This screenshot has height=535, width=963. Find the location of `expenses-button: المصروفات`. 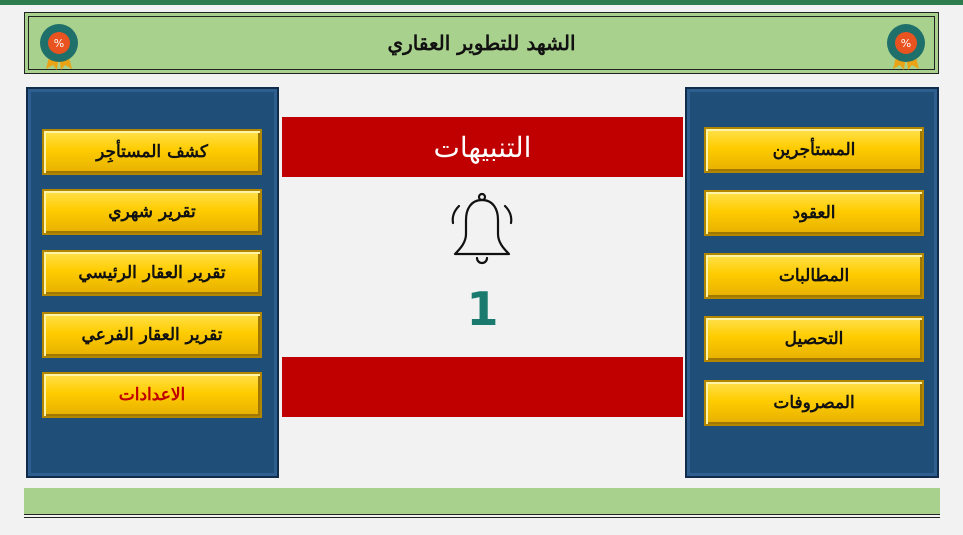

expenses-button: المصروفات is located at coordinates (814, 403).